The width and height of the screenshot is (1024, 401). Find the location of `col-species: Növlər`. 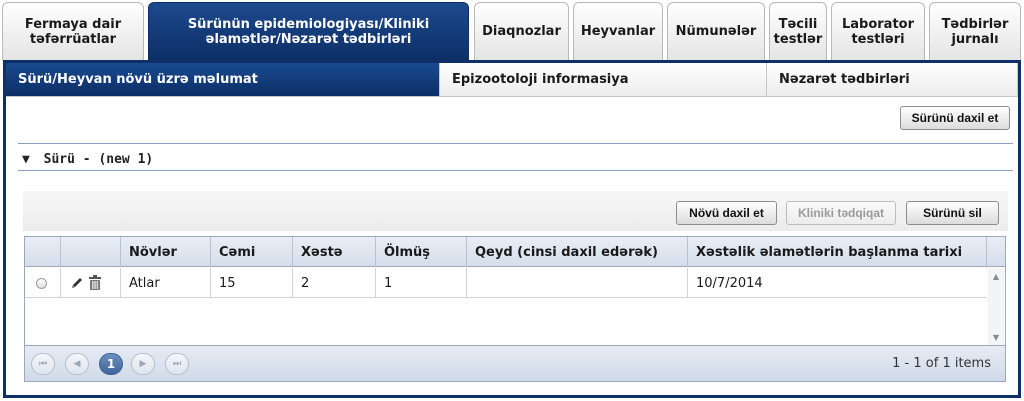

col-species: Növlər is located at coordinates (166, 252).